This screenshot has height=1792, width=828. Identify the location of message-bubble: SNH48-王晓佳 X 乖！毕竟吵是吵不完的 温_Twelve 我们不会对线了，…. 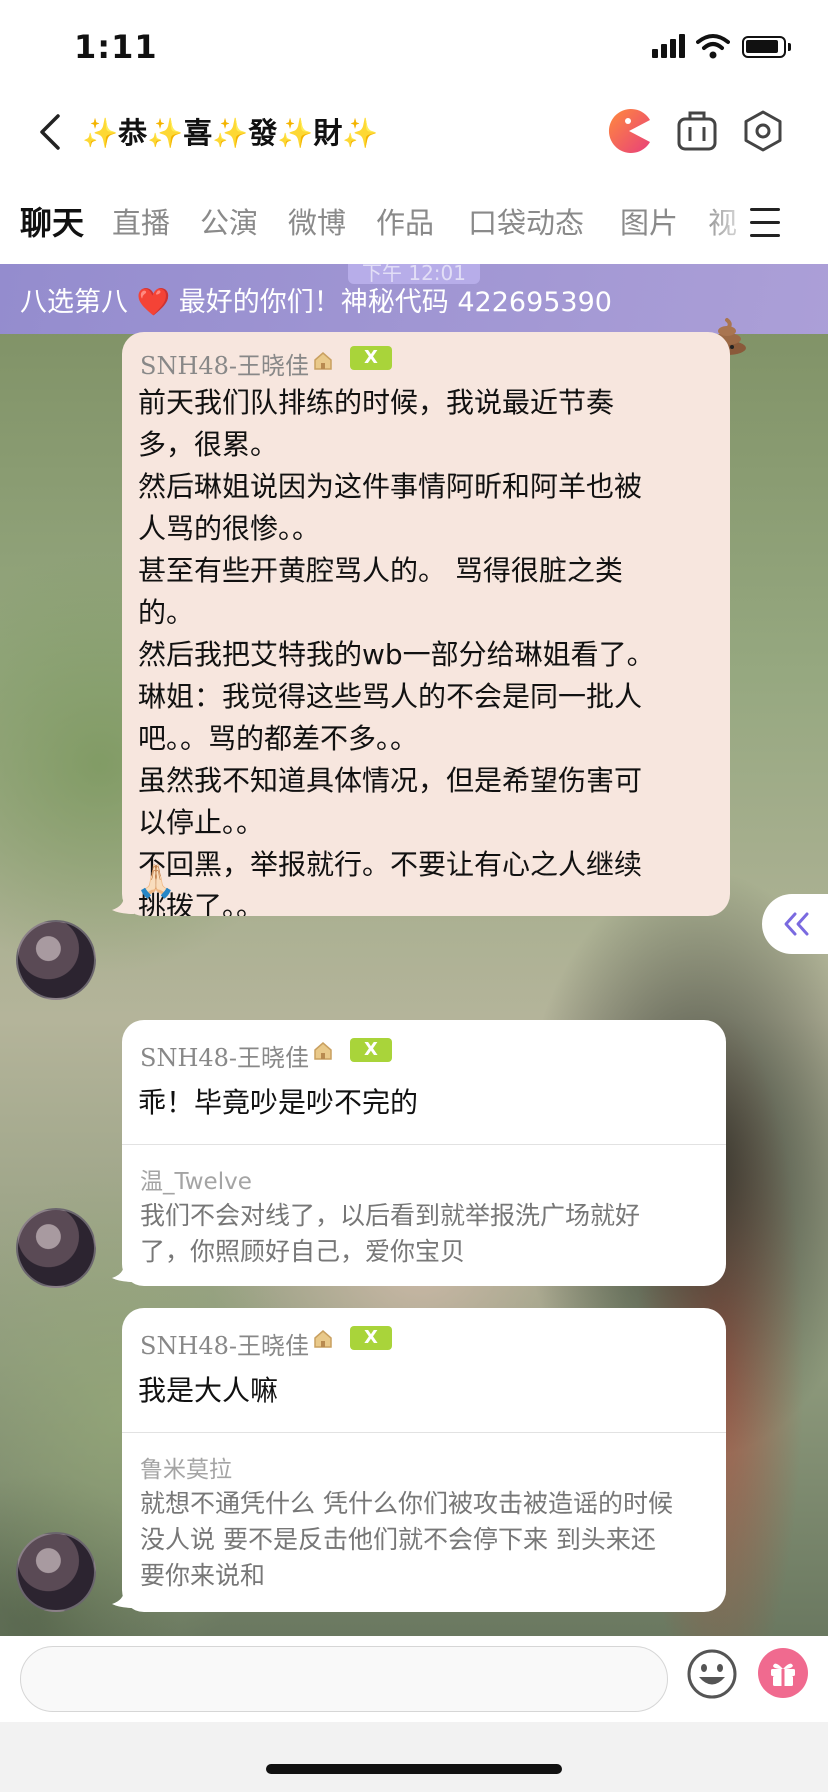
(424, 1153).